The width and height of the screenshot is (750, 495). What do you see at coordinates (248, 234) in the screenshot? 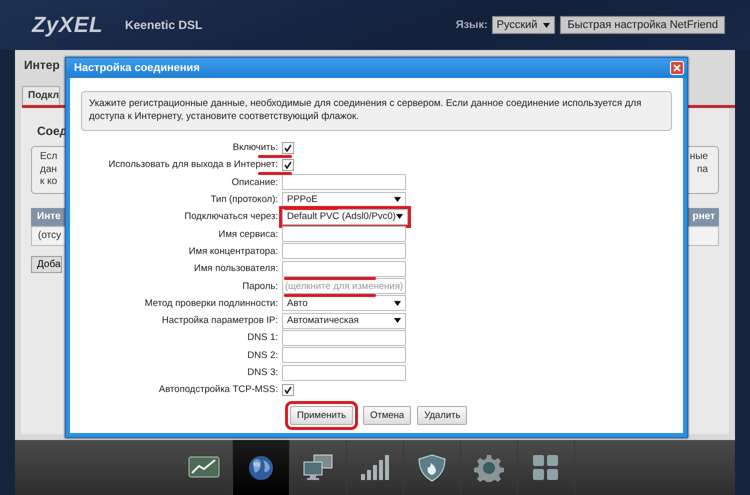
I see `field-label: Имя сервиса:` at bounding box center [248, 234].